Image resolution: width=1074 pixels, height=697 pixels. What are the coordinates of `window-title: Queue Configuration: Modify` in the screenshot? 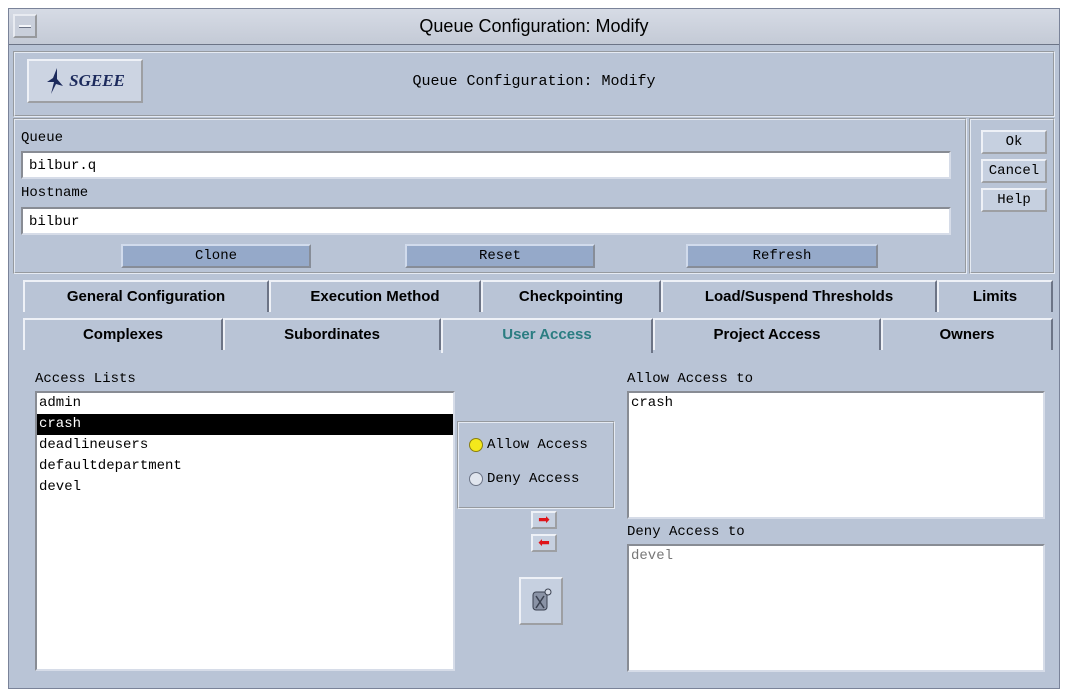 It's located at (534, 26).